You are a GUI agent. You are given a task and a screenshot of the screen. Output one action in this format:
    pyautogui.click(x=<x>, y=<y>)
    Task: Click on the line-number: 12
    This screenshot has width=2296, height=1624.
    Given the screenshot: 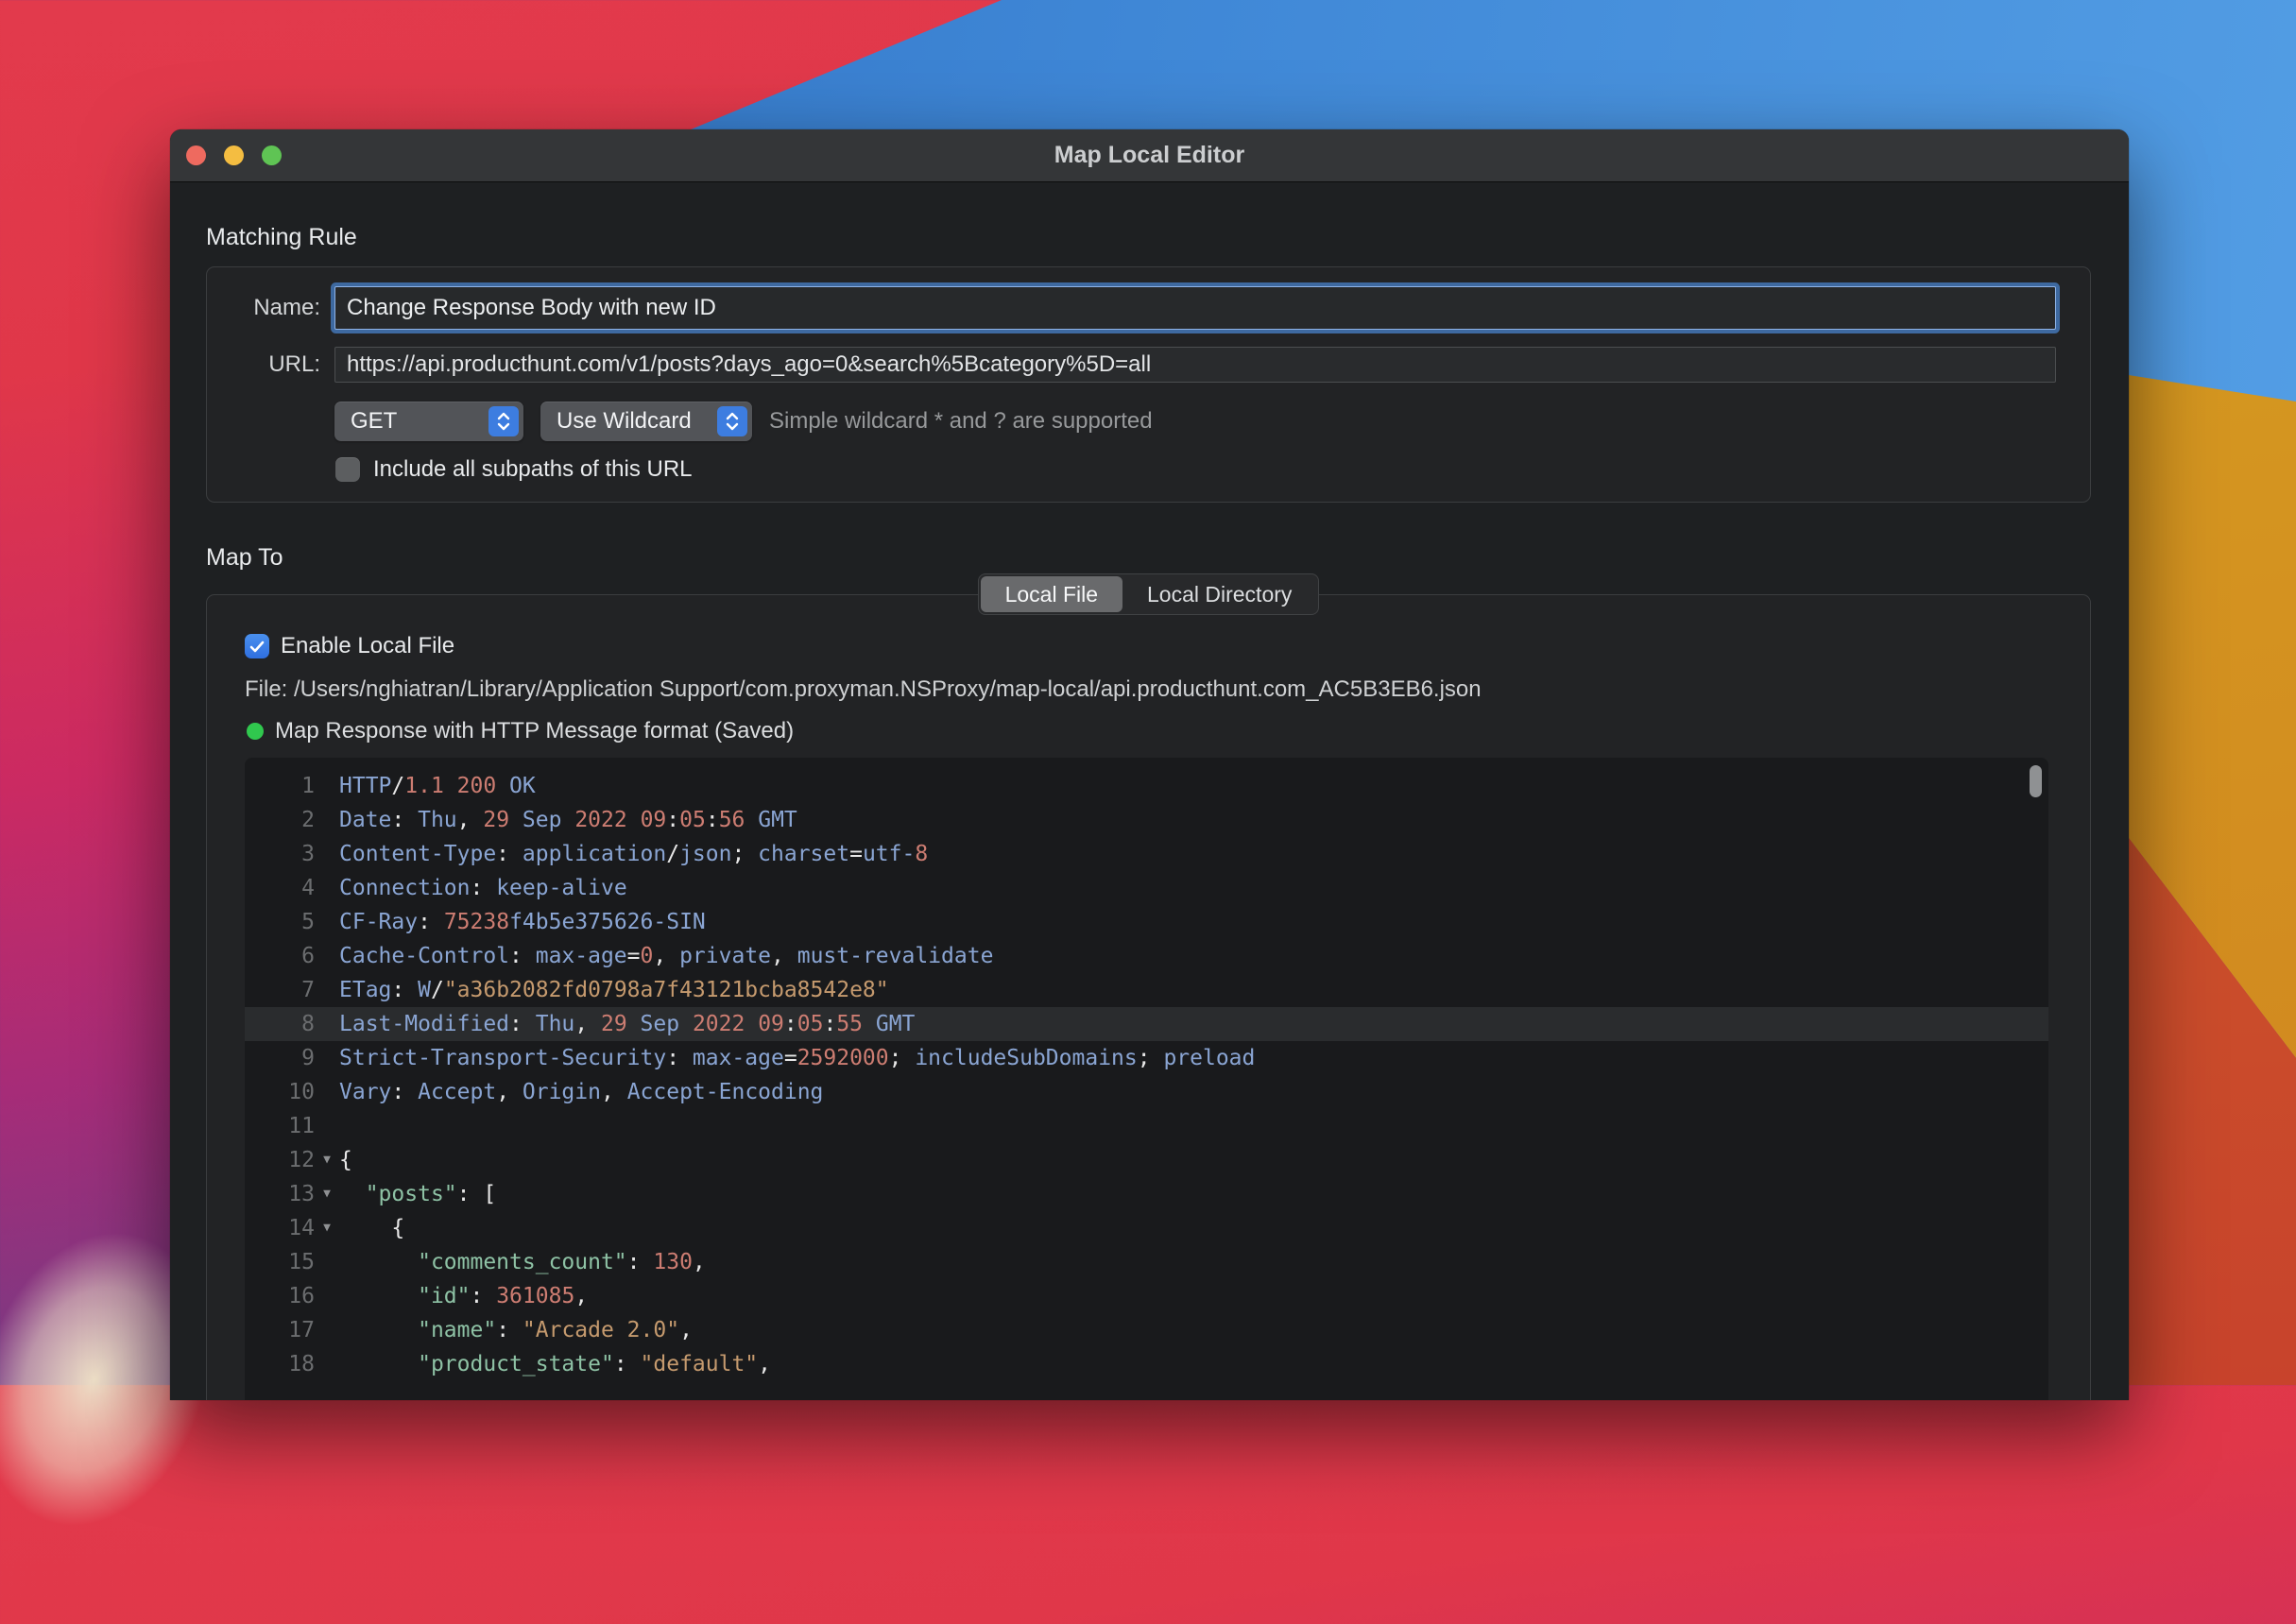 What is the action you would take?
    pyautogui.click(x=302, y=1160)
    